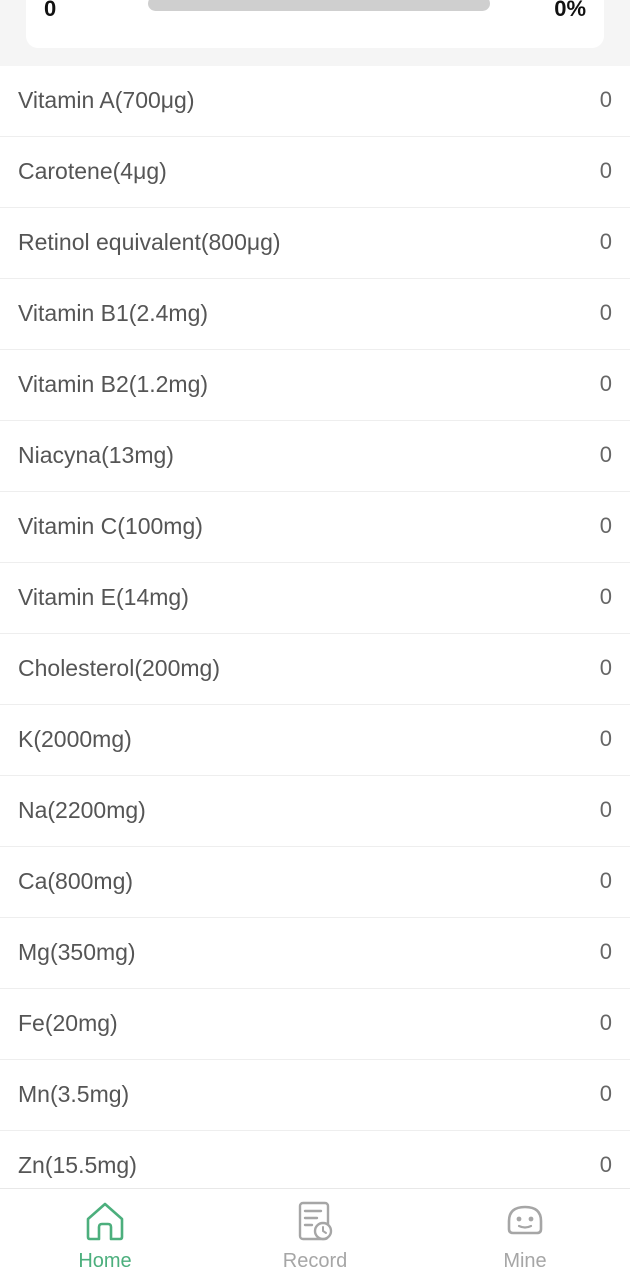  I want to click on nutrient-row-k: K(2000mg) 0, so click(315, 740).